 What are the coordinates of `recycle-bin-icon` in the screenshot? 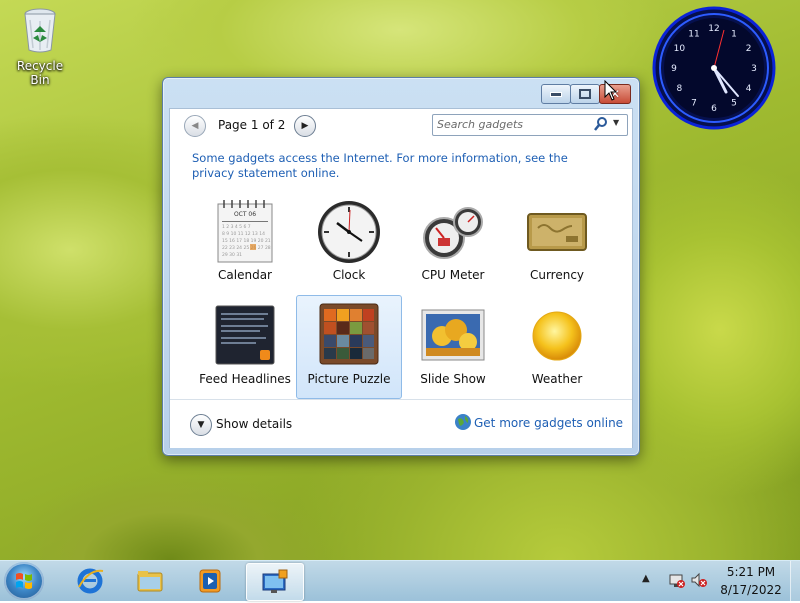 It's located at (40, 30).